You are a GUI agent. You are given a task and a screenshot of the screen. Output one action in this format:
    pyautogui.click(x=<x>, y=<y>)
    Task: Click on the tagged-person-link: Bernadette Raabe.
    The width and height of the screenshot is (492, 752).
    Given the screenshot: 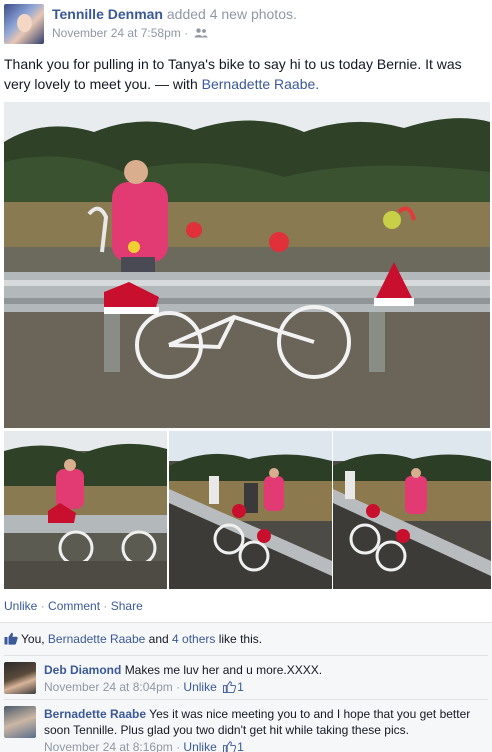 What is the action you would take?
    pyautogui.click(x=261, y=84)
    